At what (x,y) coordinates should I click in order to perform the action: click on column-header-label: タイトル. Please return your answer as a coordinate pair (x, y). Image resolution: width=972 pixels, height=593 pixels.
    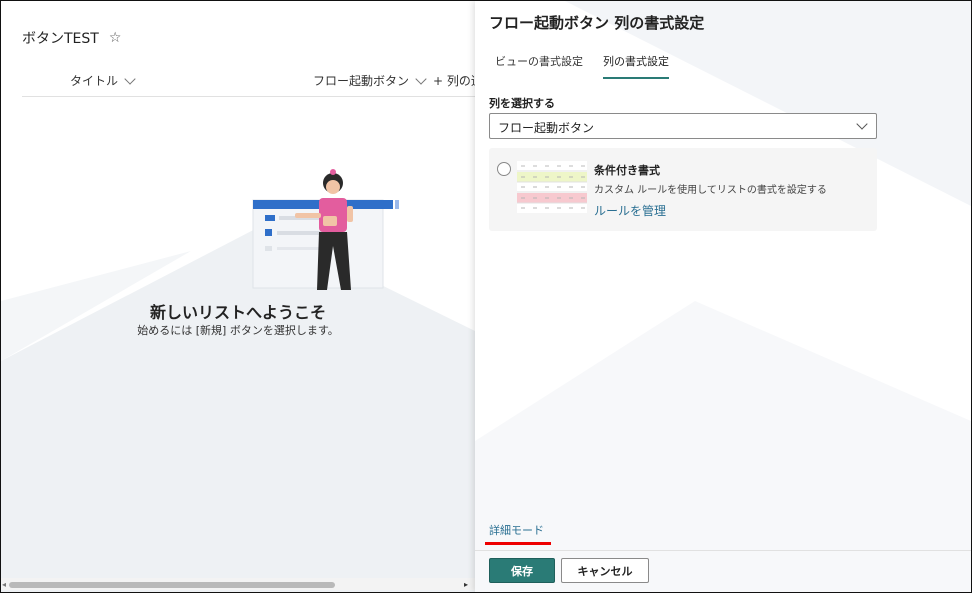
    Looking at the image, I should click on (94, 81).